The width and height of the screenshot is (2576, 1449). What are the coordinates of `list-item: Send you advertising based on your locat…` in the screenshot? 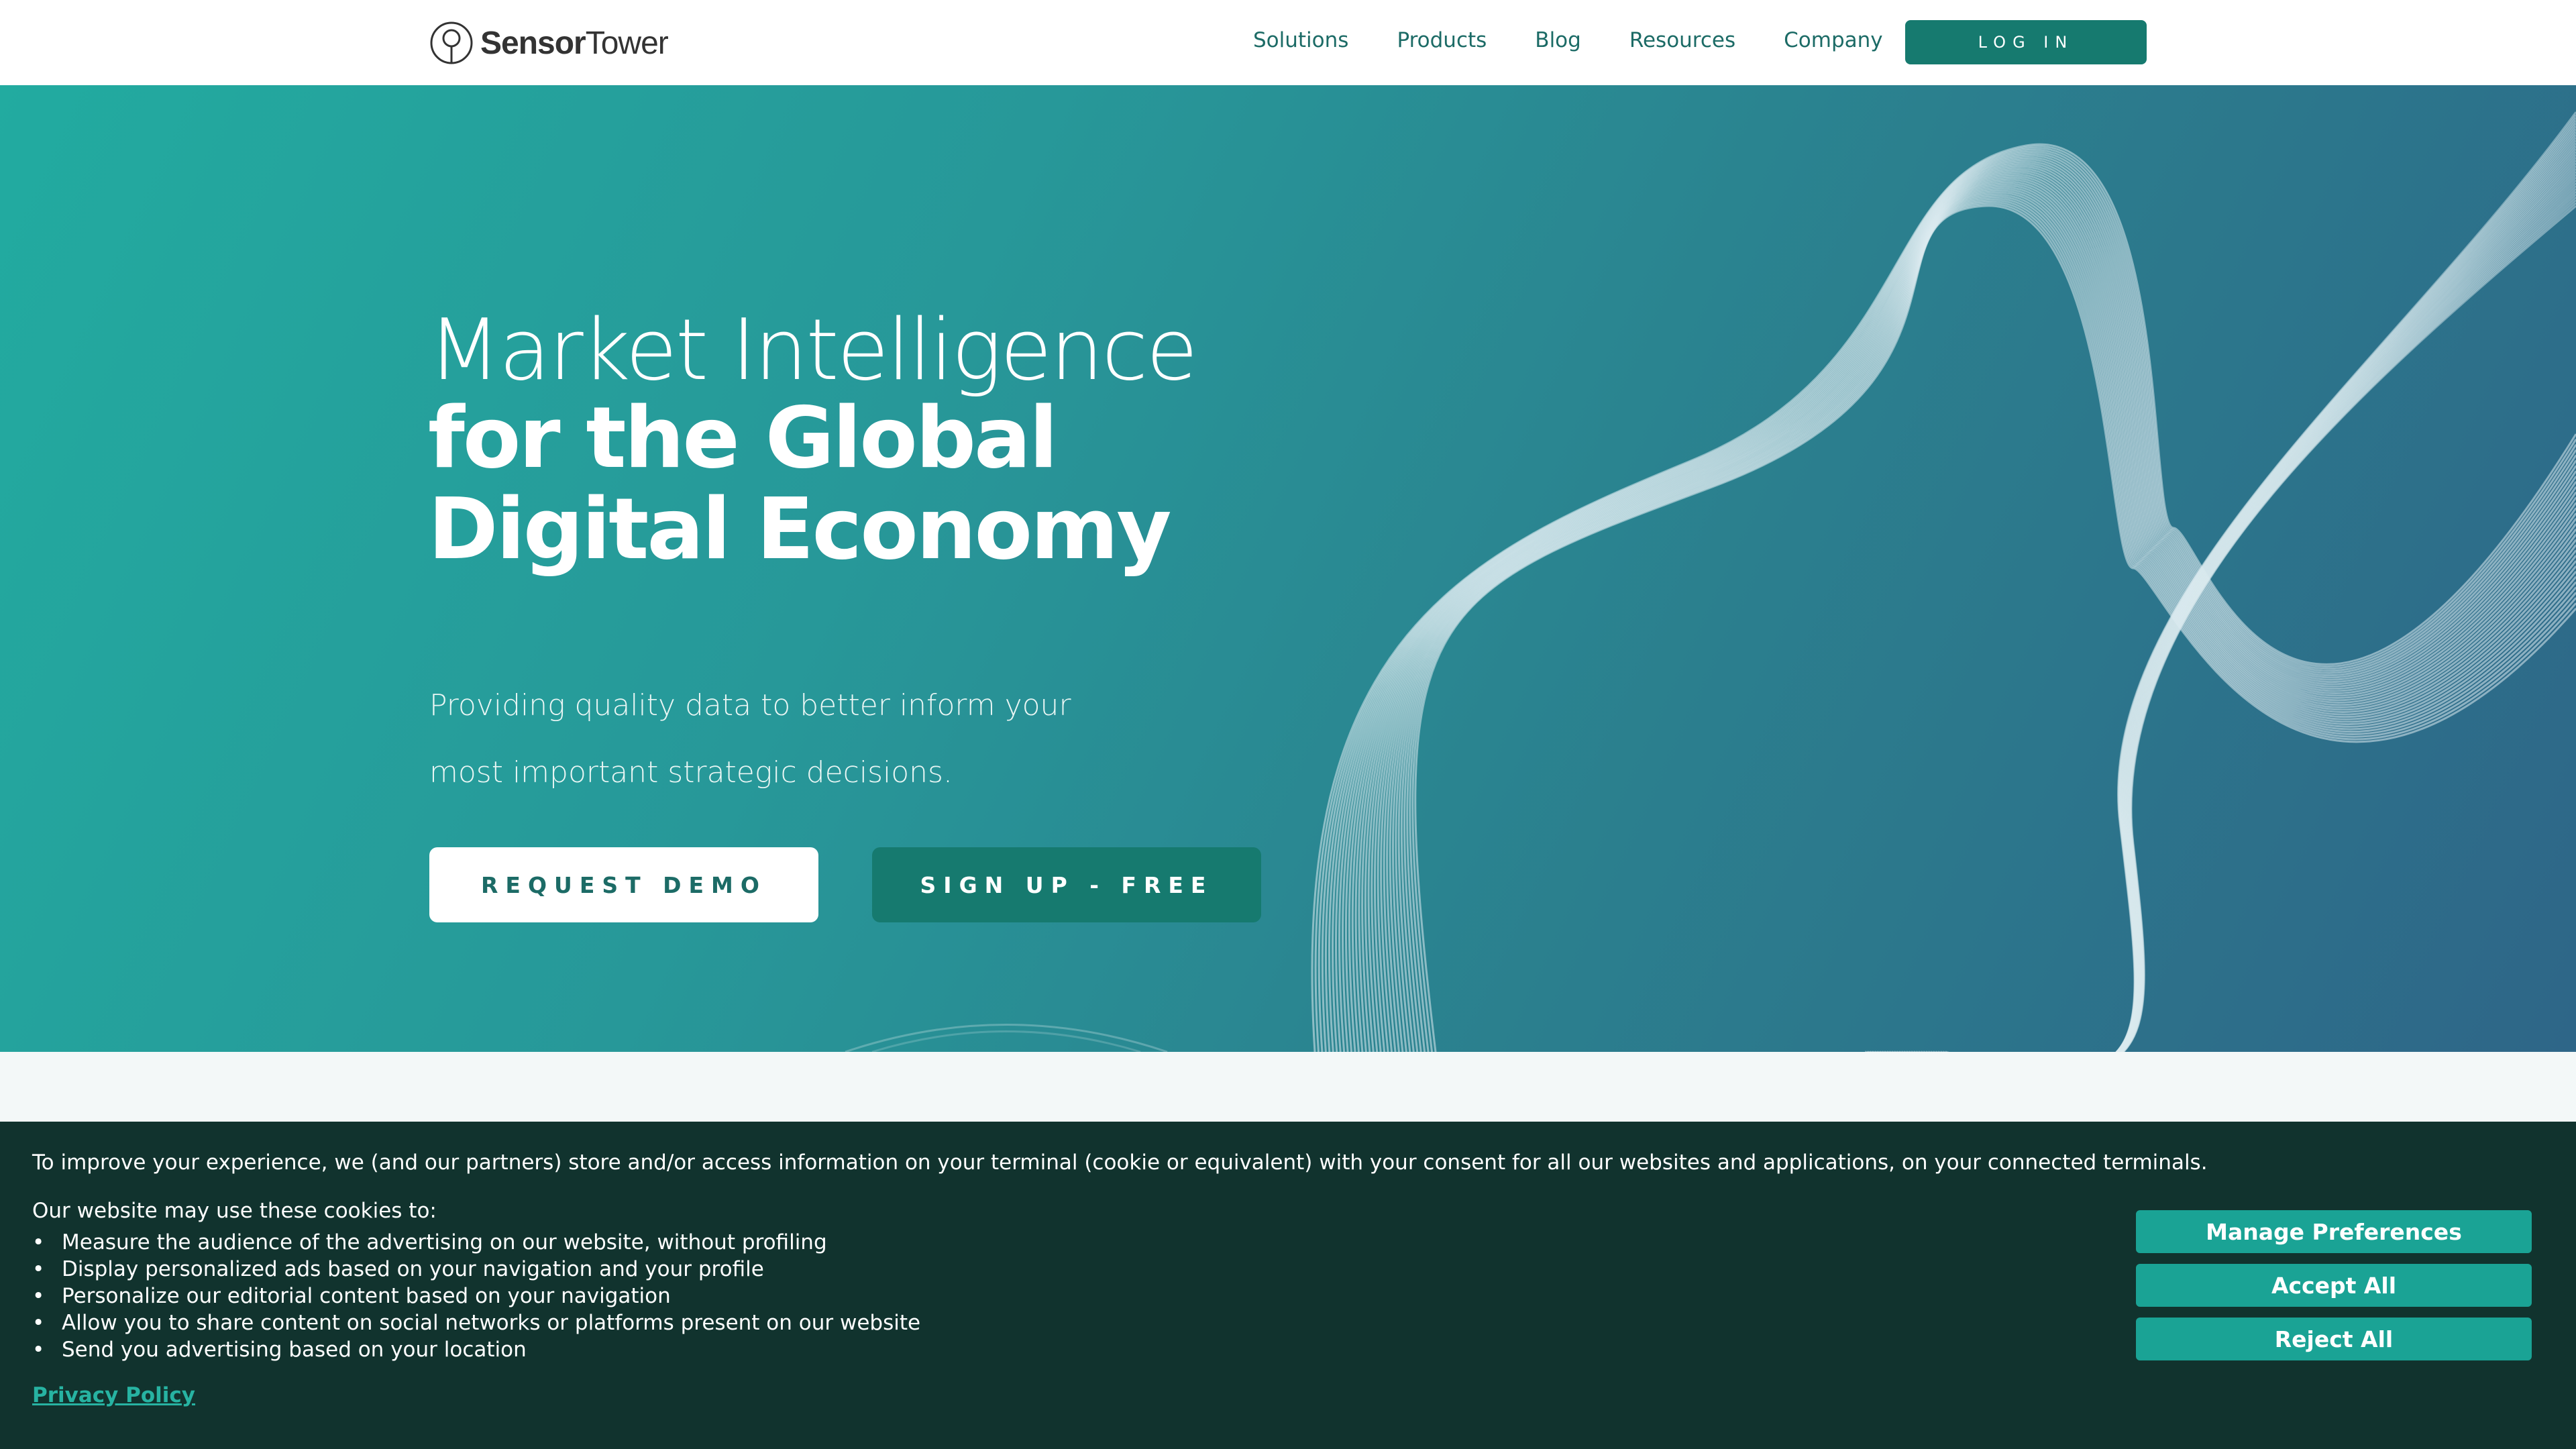 It's located at (476, 1349).